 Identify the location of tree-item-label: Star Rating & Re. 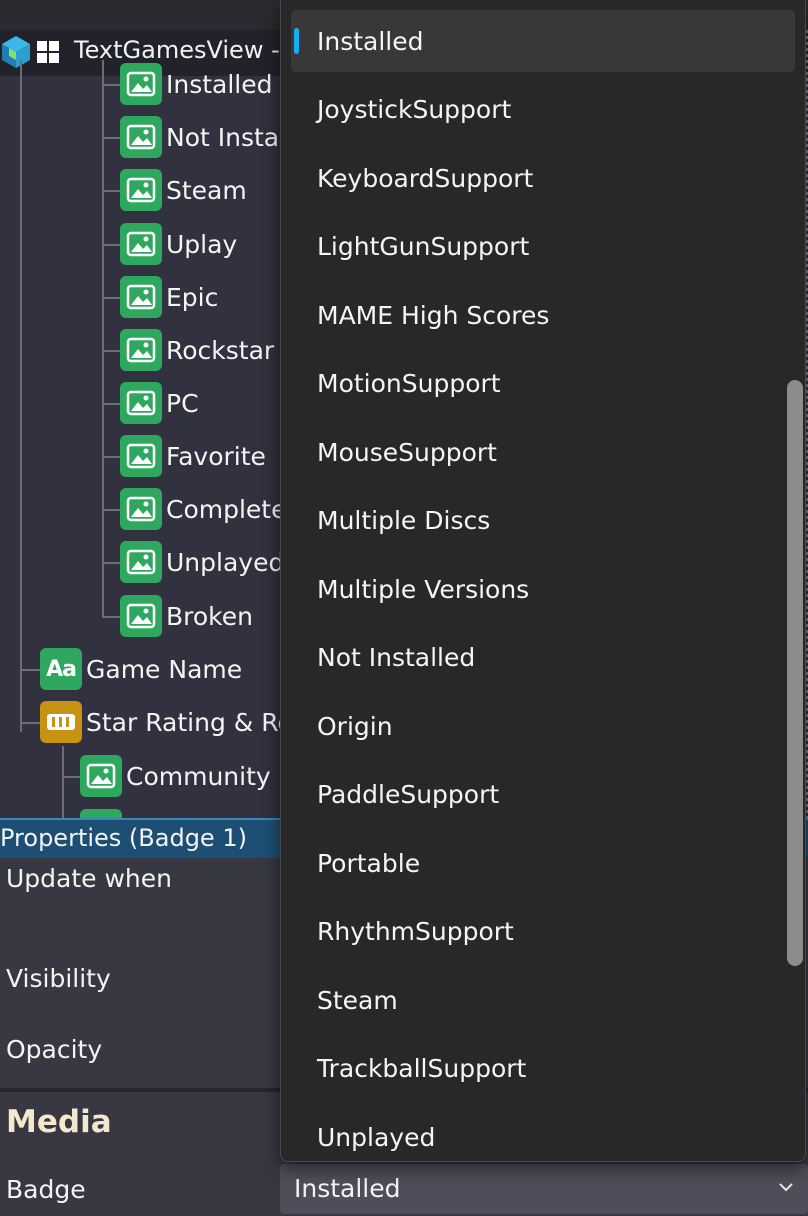
(188, 722).